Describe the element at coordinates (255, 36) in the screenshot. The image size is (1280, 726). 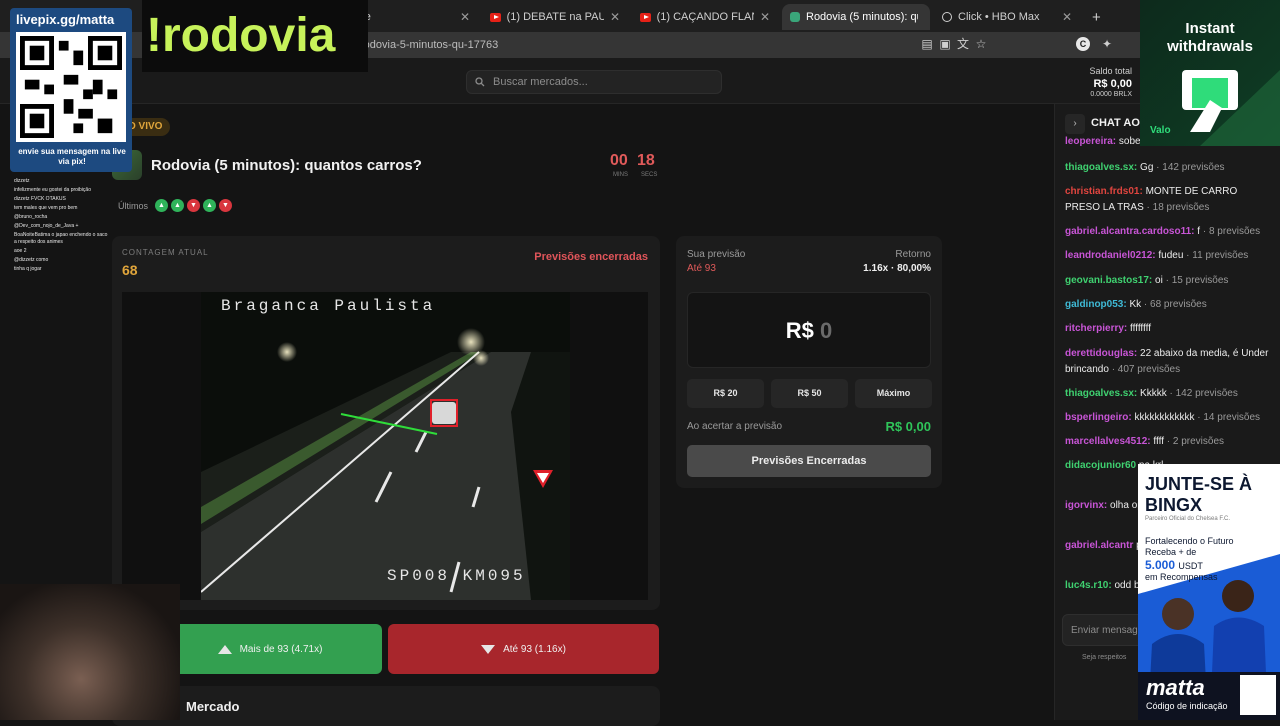
I see `command-overlay: !rodovia` at that location.